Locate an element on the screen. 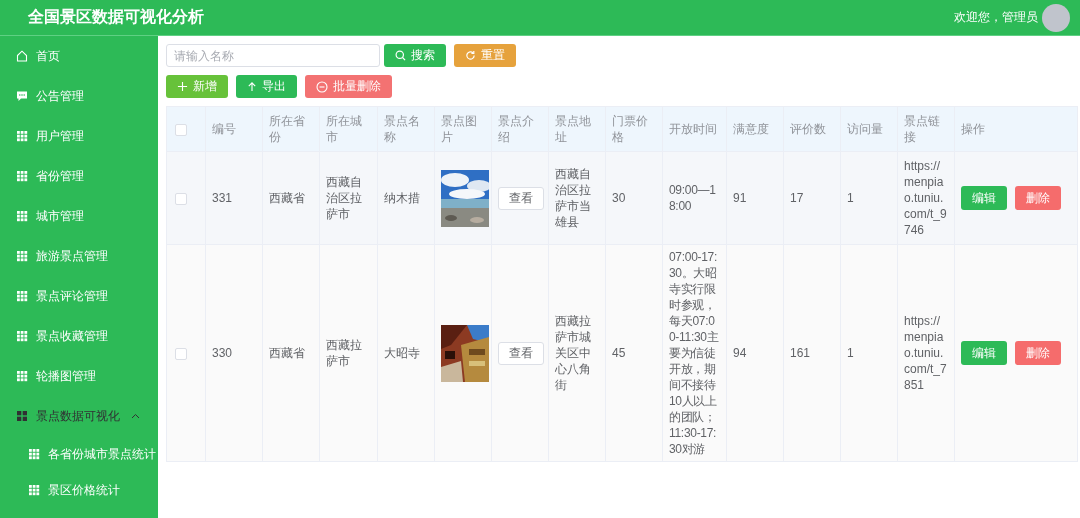 This screenshot has height=518, width=1080. sidebar-item: 用户管理 is located at coordinates (79, 136).